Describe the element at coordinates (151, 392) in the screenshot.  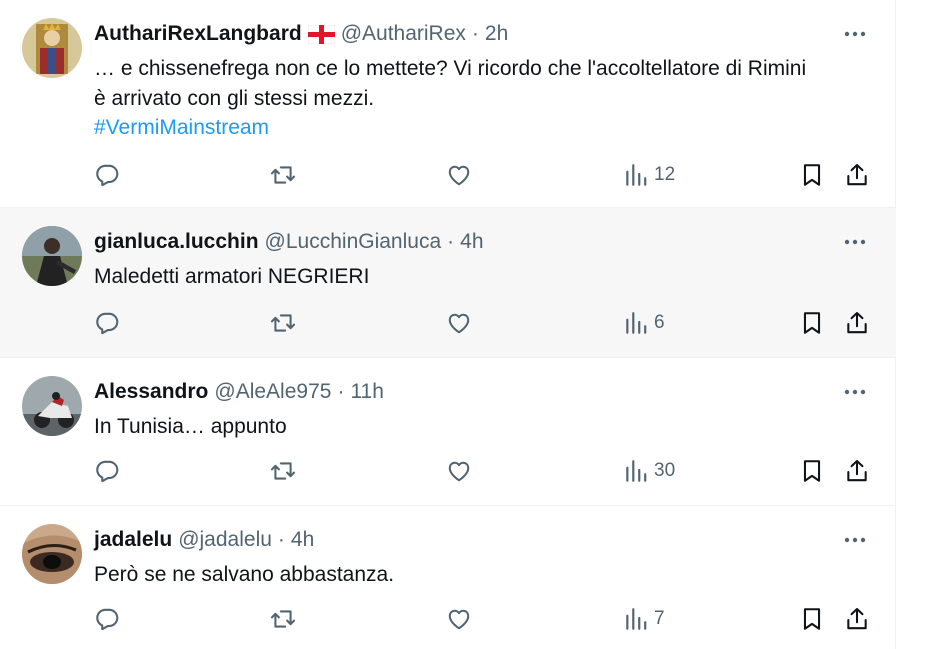
I see `display-name: Alessandro` at that location.